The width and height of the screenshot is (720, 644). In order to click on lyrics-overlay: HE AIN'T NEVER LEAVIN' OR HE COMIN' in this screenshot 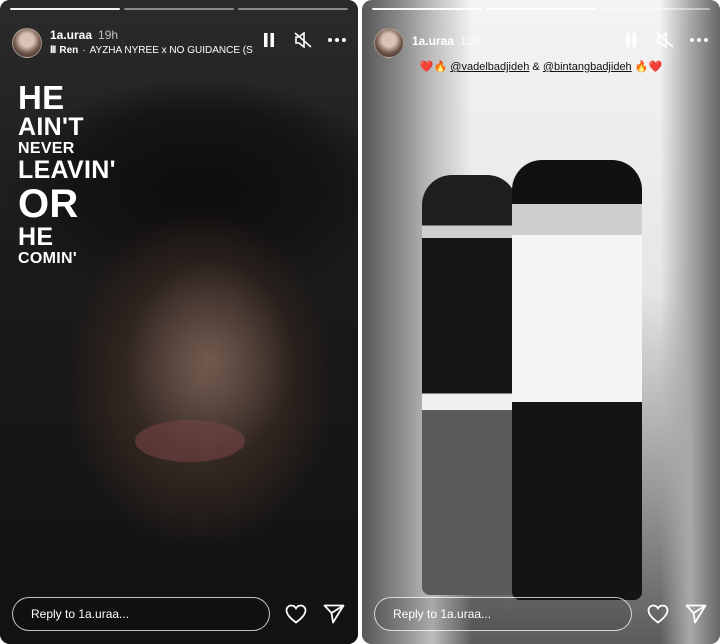, I will do `click(67, 174)`.